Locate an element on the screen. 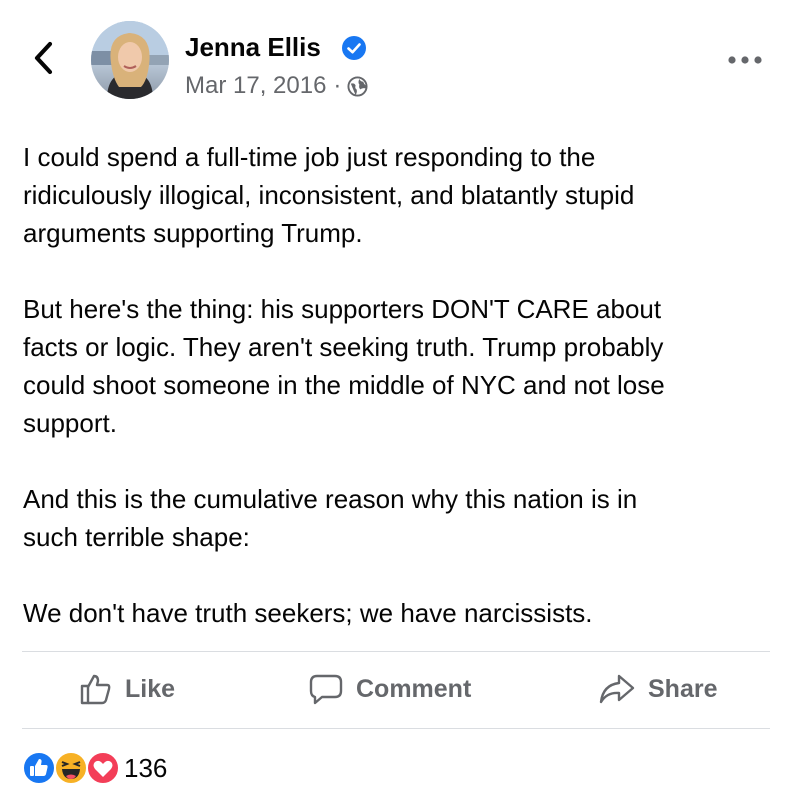 Image resolution: width=792 pixels, height=800 pixels. like-label: Like is located at coordinates (150, 688).